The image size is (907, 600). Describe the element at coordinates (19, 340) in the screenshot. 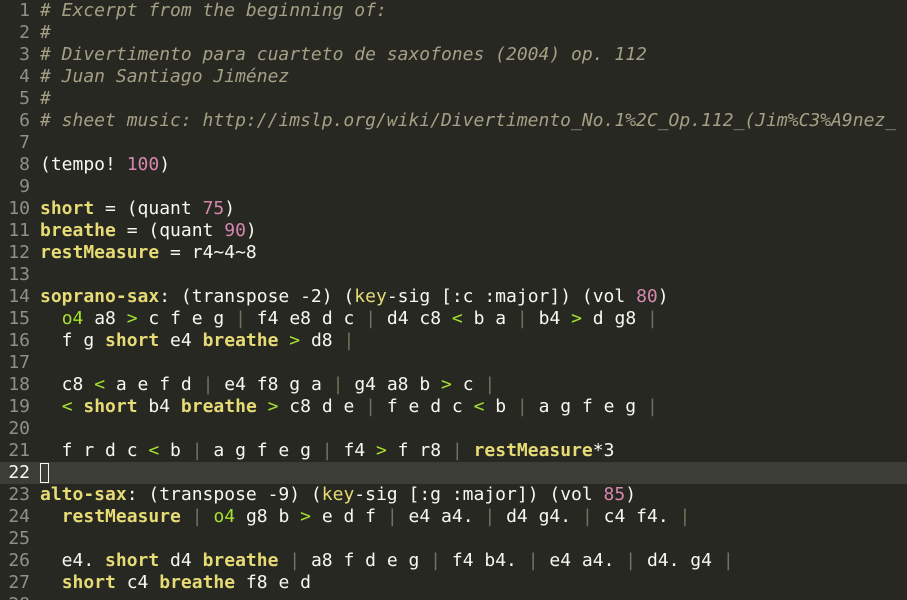

I see `line-number: 16` at that location.